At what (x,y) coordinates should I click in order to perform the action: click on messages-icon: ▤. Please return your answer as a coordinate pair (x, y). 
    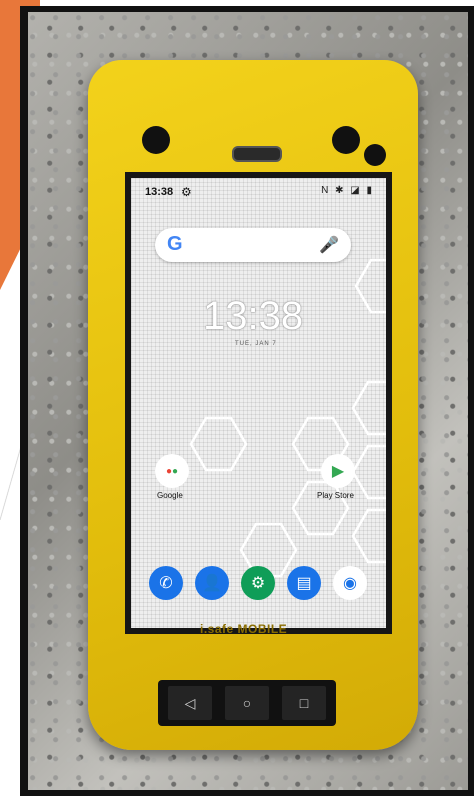
    Looking at the image, I should click on (304, 583).